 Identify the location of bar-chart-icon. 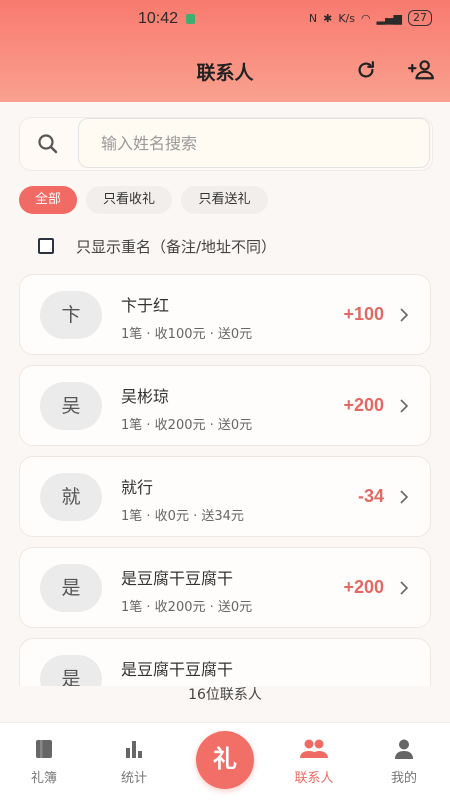
(134, 749).